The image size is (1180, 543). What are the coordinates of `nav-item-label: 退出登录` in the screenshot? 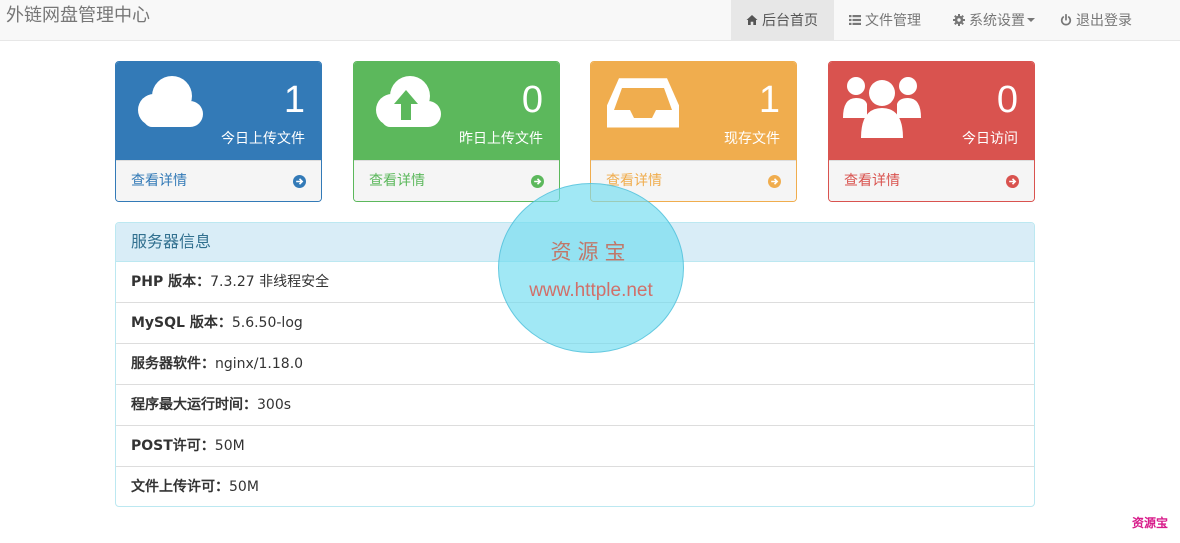 It's located at (1104, 21).